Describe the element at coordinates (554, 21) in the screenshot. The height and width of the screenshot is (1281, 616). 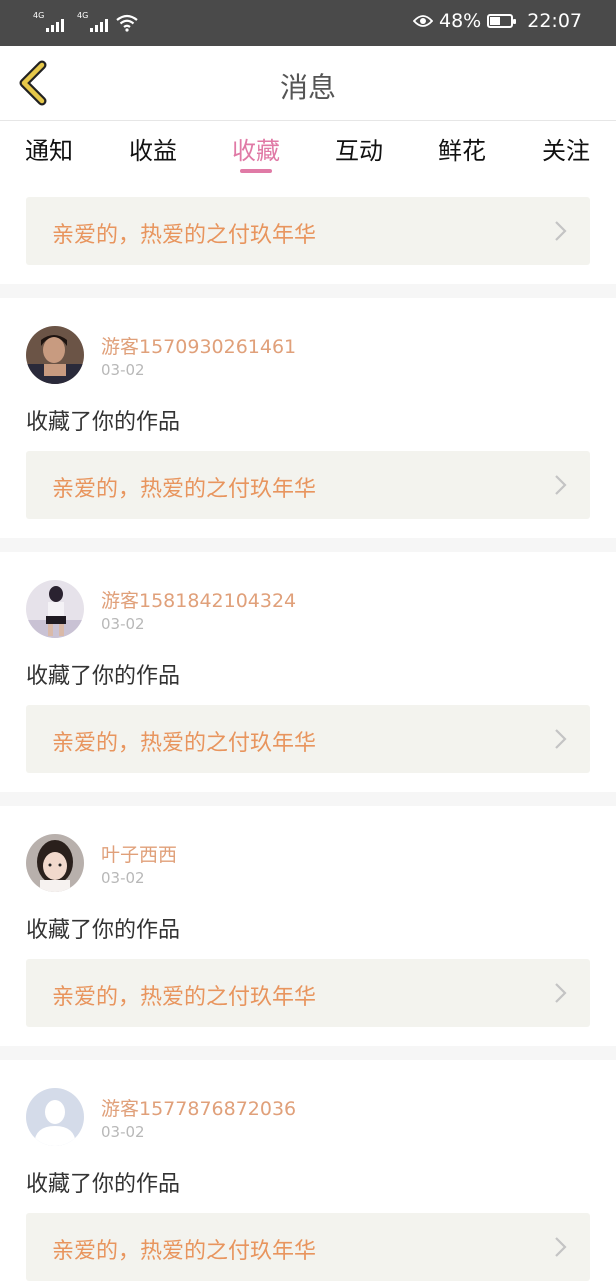
I see `clock: 22:07` at that location.